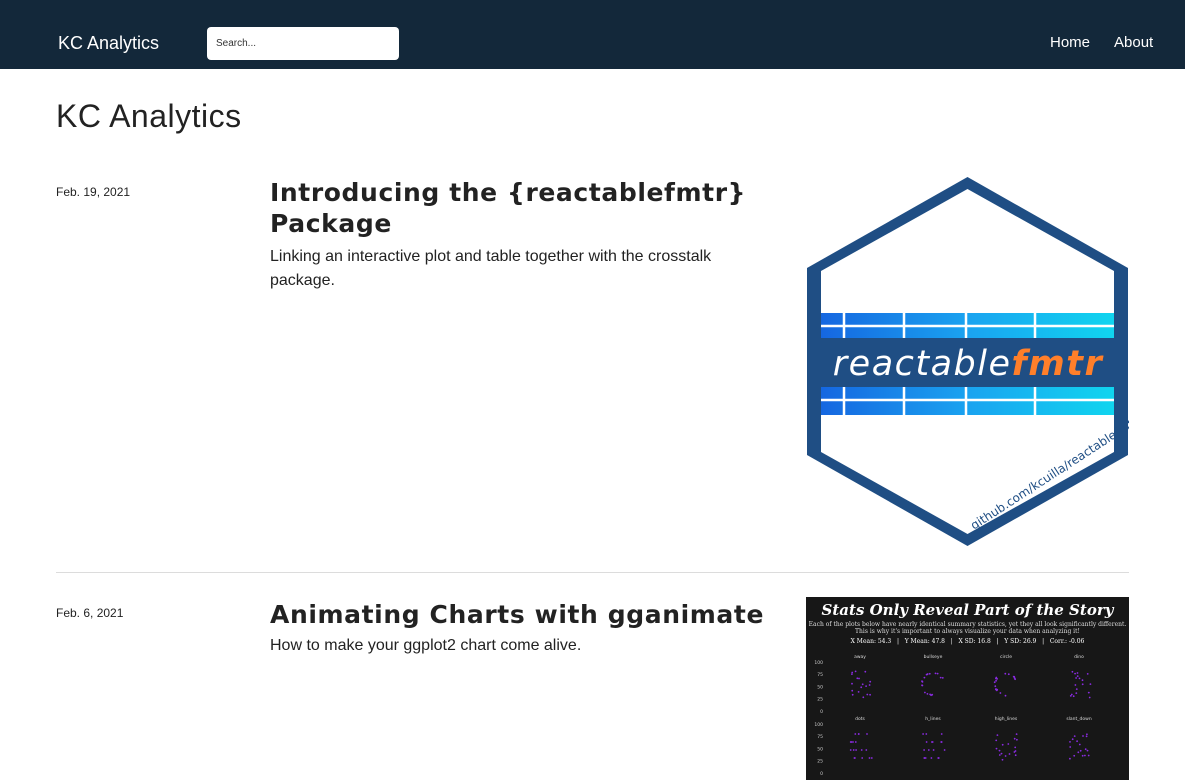  Describe the element at coordinates (510, 208) in the screenshot. I see `post-title-link: Introducing the {reactablefmtr} Package` at that location.